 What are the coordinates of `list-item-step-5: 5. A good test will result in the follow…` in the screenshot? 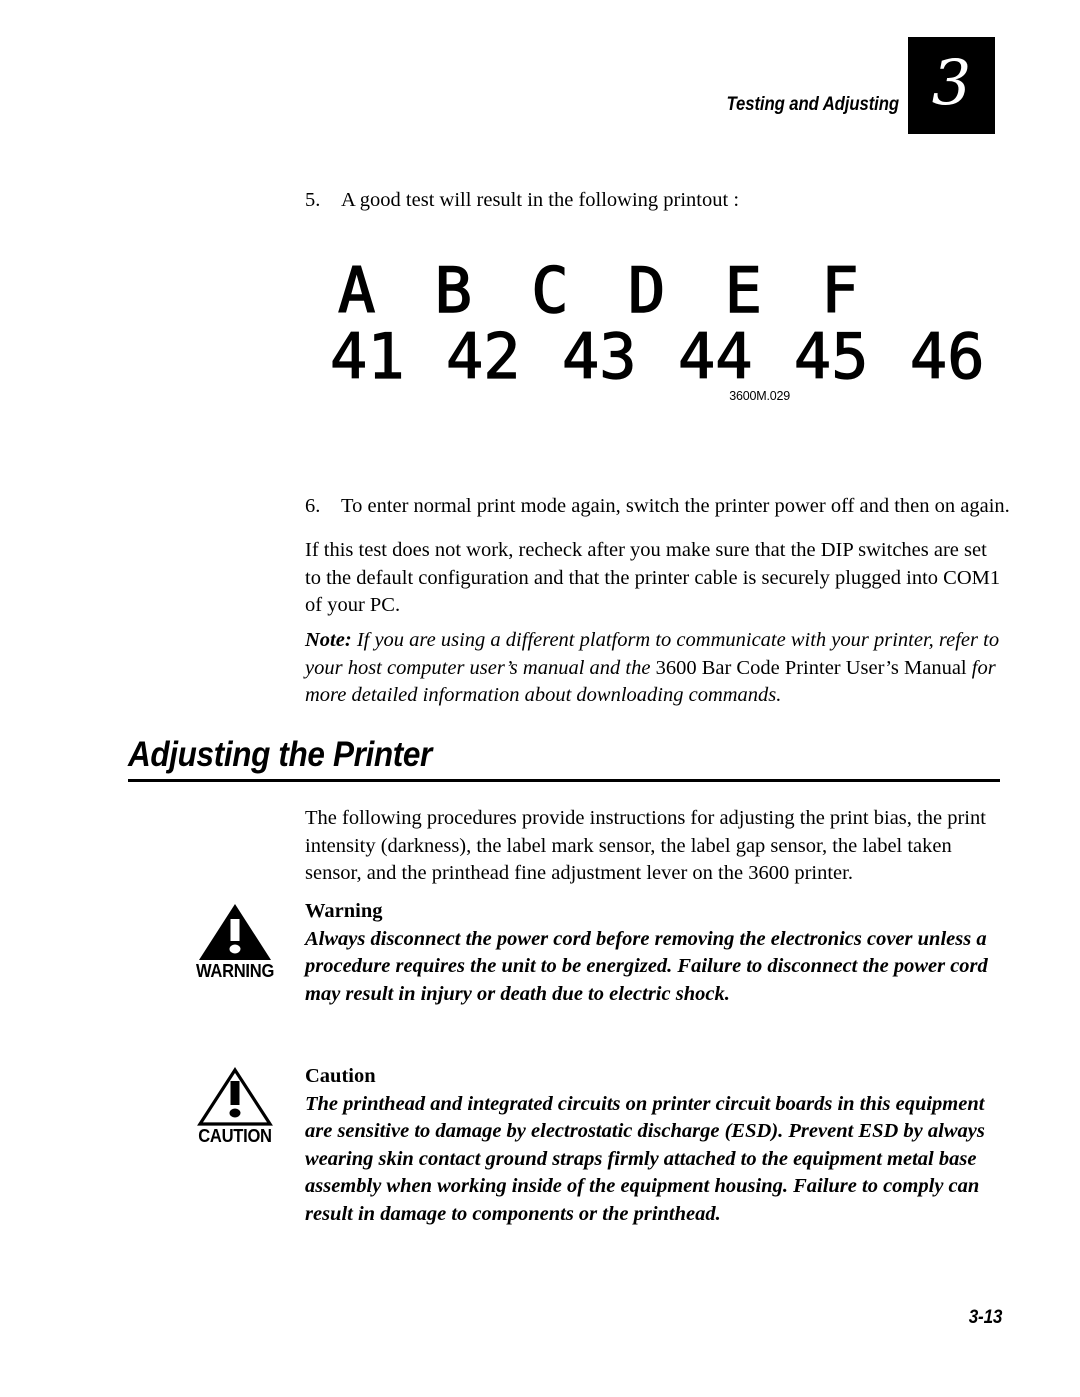 It's located at (673, 201).